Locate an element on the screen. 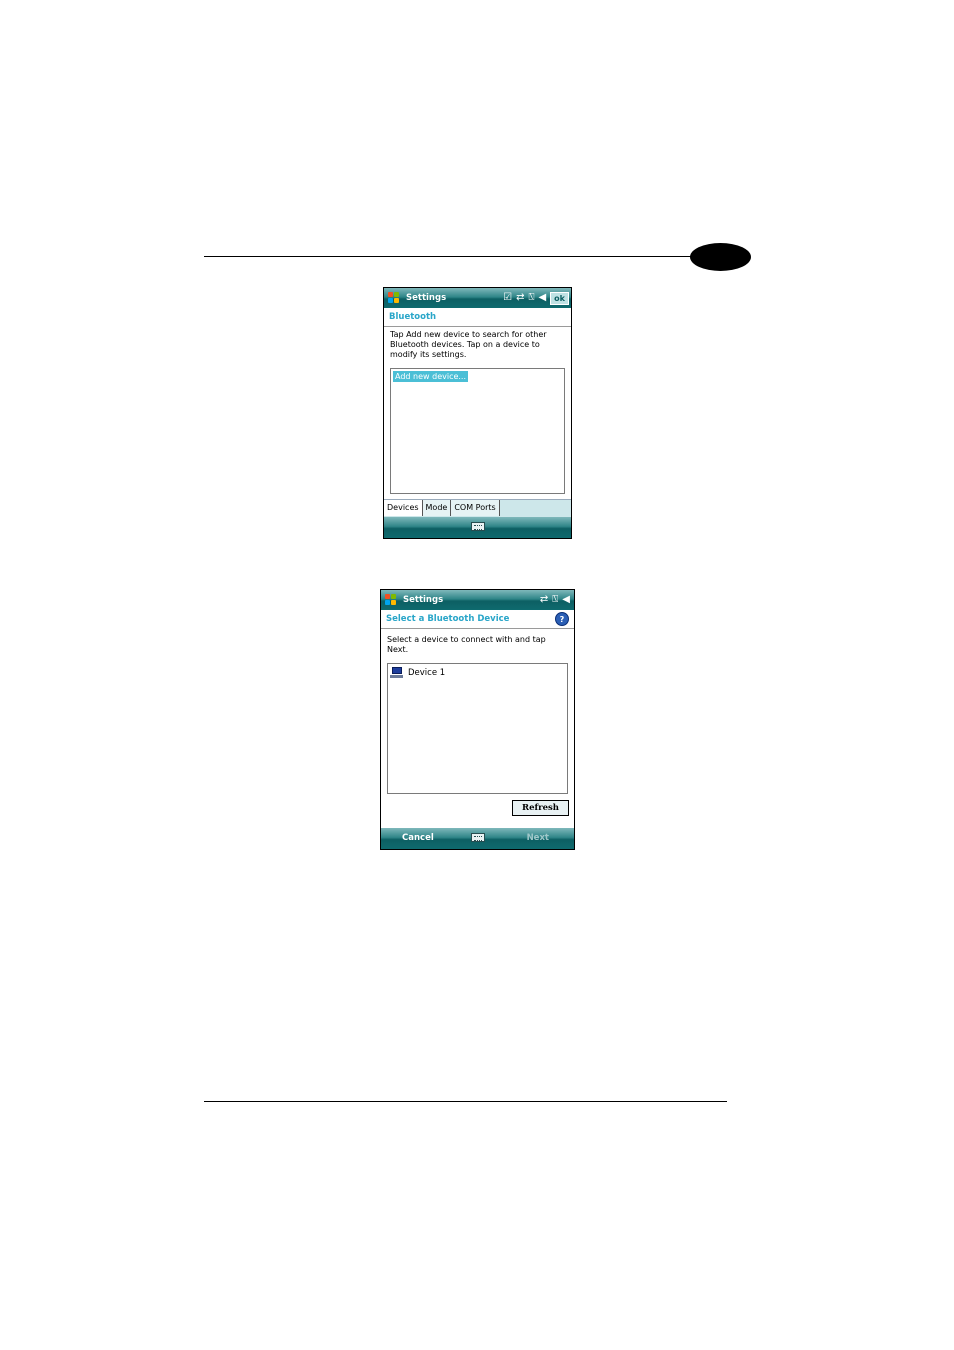 This screenshot has height=1350, width=954. checkbox-icon: ☑ is located at coordinates (507, 298).